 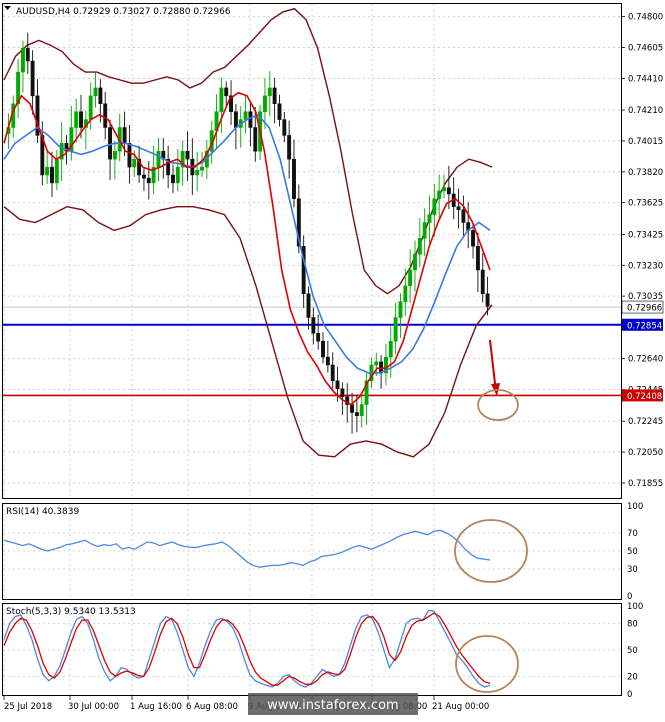 I want to click on rsi-tick-label: 30, so click(x=632, y=570).